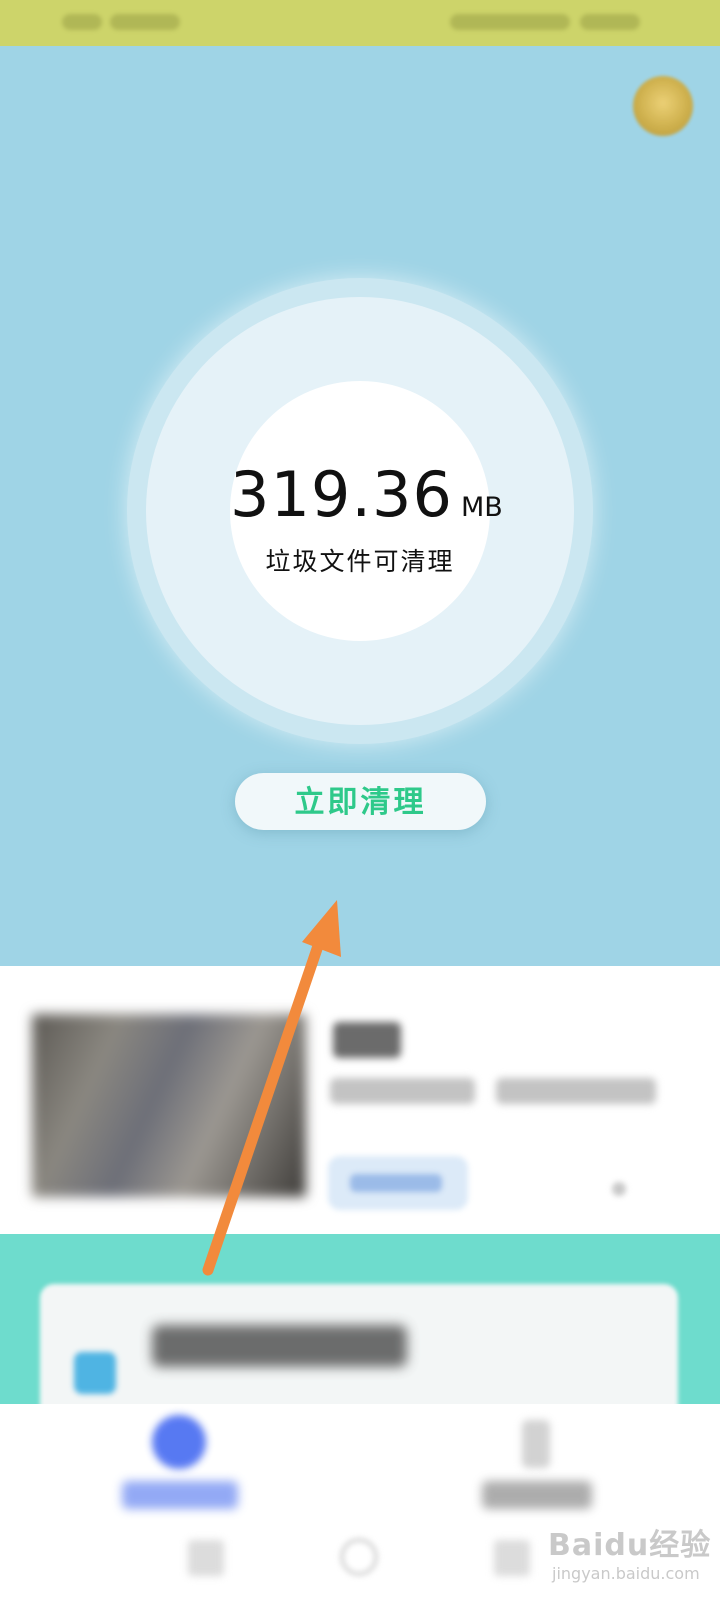 Image resolution: width=720 pixels, height=1600 pixels. Describe the element at coordinates (367, 1040) in the screenshot. I see `news-title-blurred` at that location.